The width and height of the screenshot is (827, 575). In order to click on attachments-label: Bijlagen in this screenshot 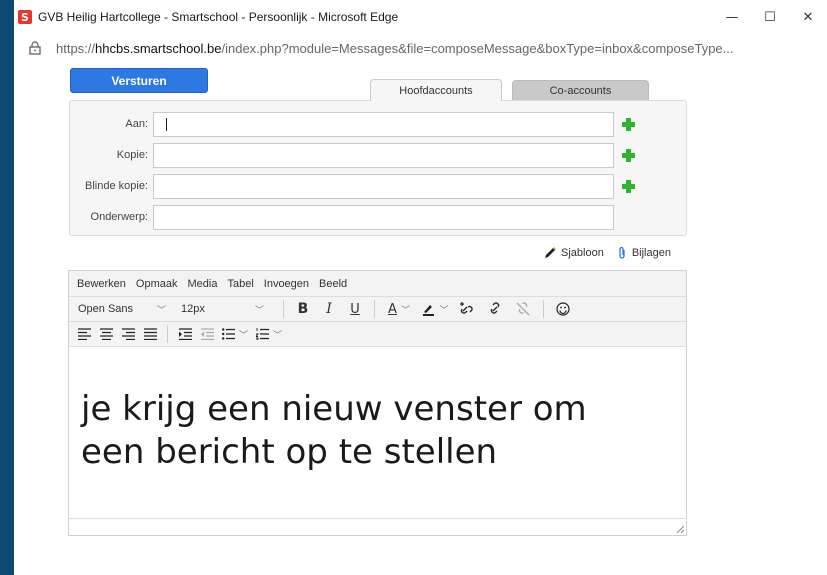, I will do `click(651, 253)`.